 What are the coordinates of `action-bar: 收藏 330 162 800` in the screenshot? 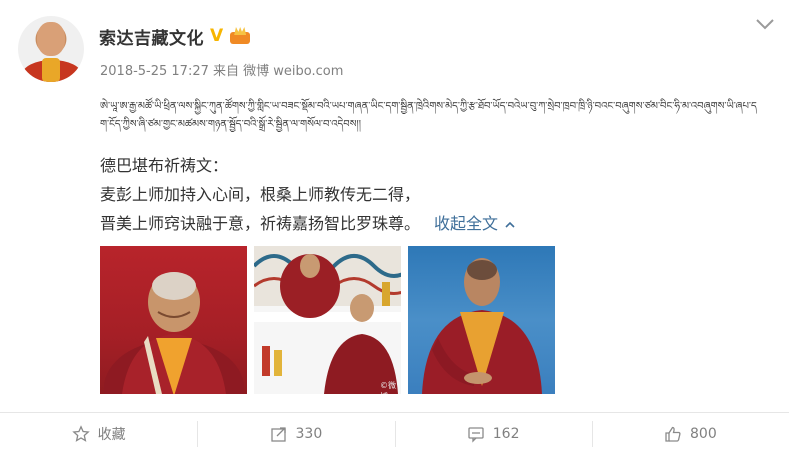 It's located at (394, 433).